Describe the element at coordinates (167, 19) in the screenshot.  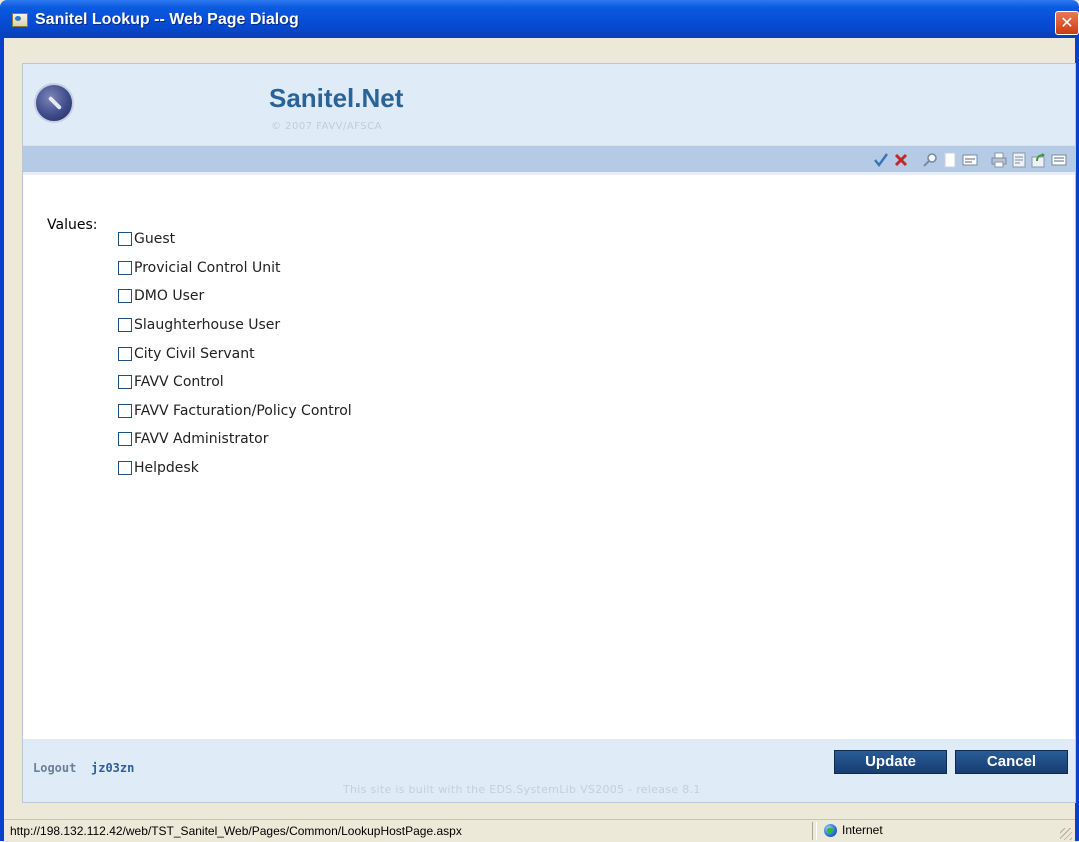
I see `window-title: Sanitel Lookup -- Web Page Dialog` at that location.